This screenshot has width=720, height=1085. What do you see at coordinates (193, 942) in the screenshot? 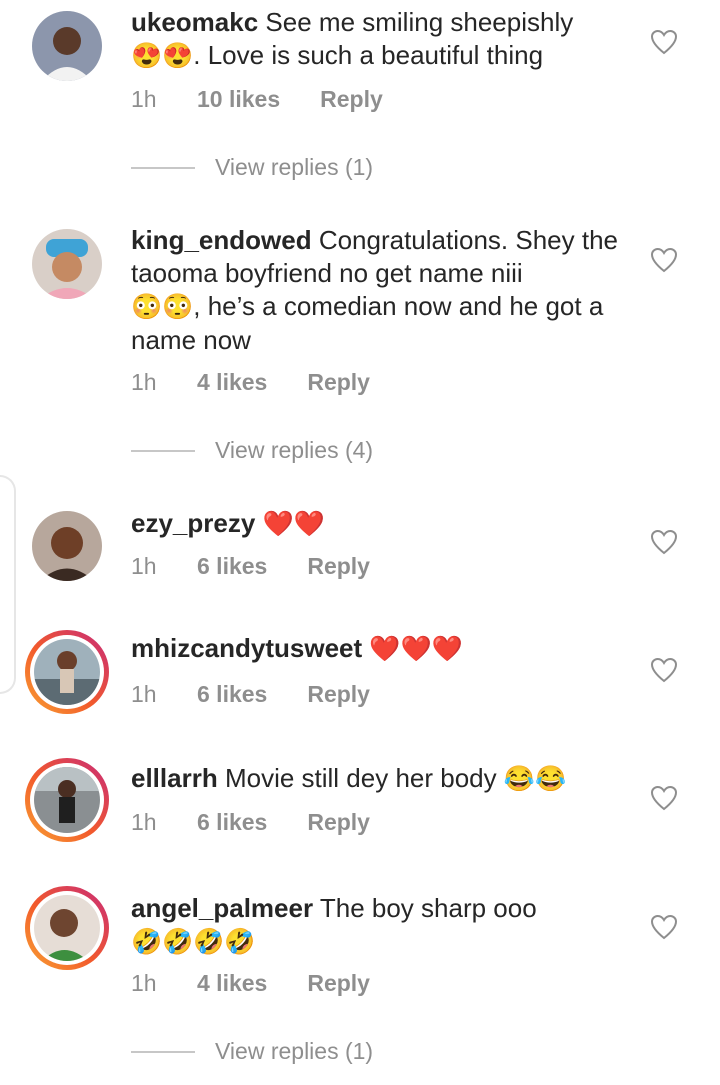
I see `emoji: 🤣🤣🤣🤣` at bounding box center [193, 942].